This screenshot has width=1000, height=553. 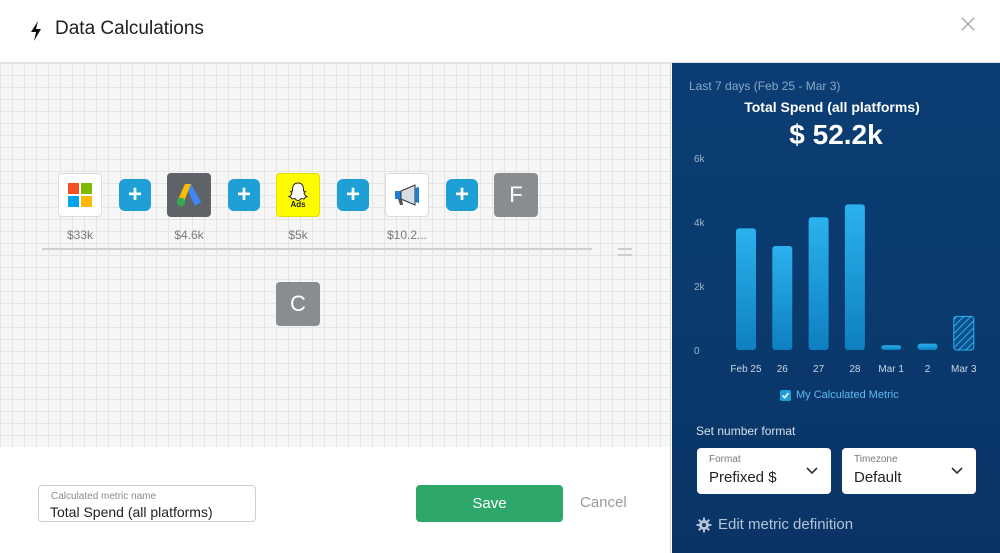 I want to click on microsoft-icon, so click(x=80, y=195).